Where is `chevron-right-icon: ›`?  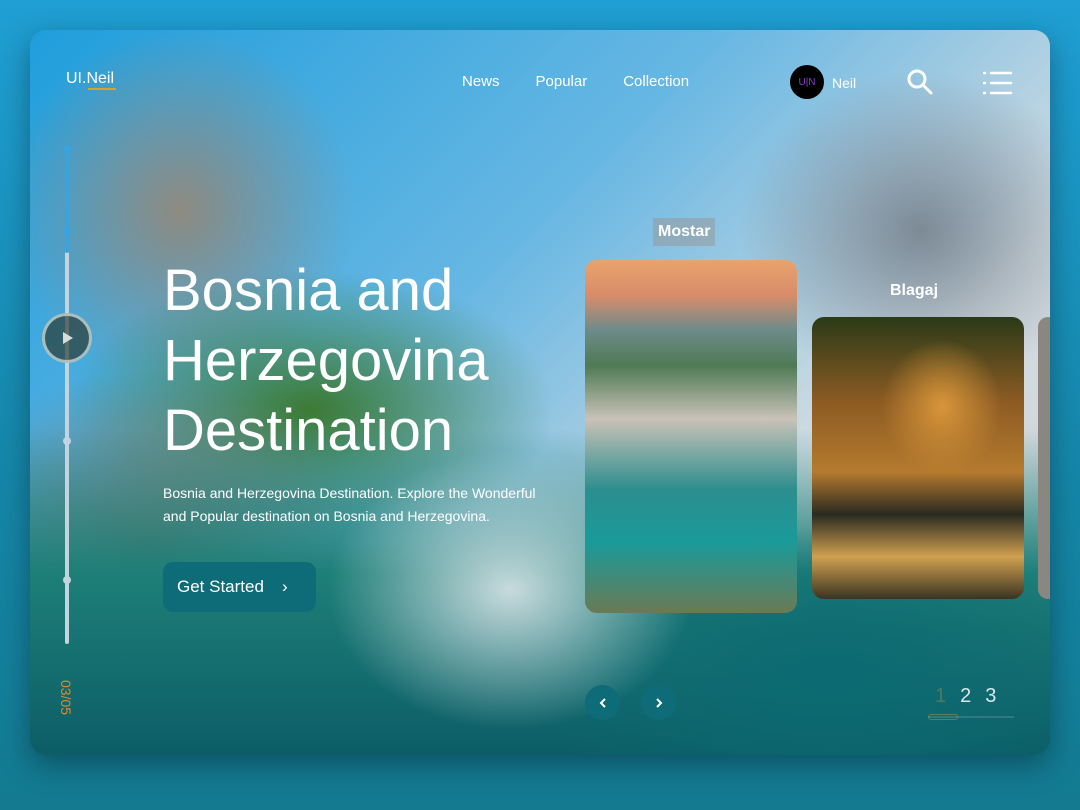 chevron-right-icon: › is located at coordinates (284, 586).